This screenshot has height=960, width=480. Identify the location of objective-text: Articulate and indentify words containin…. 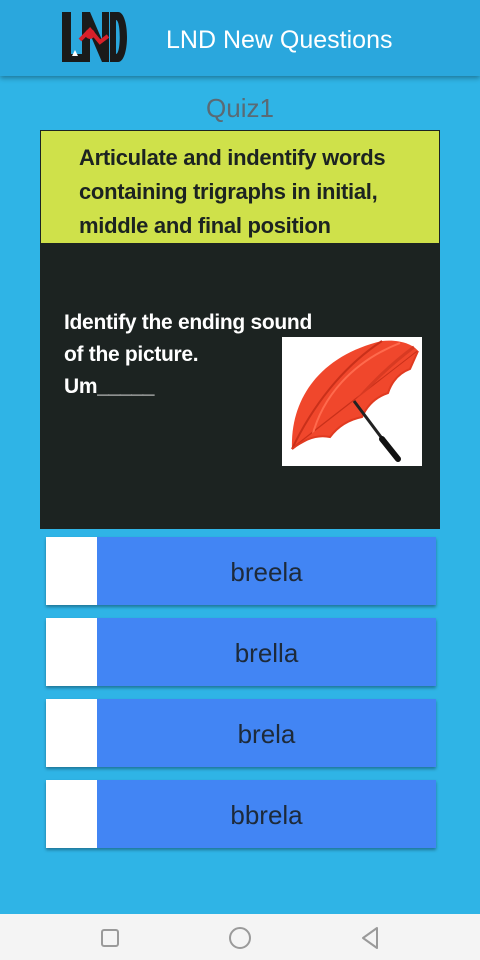
(232, 191).